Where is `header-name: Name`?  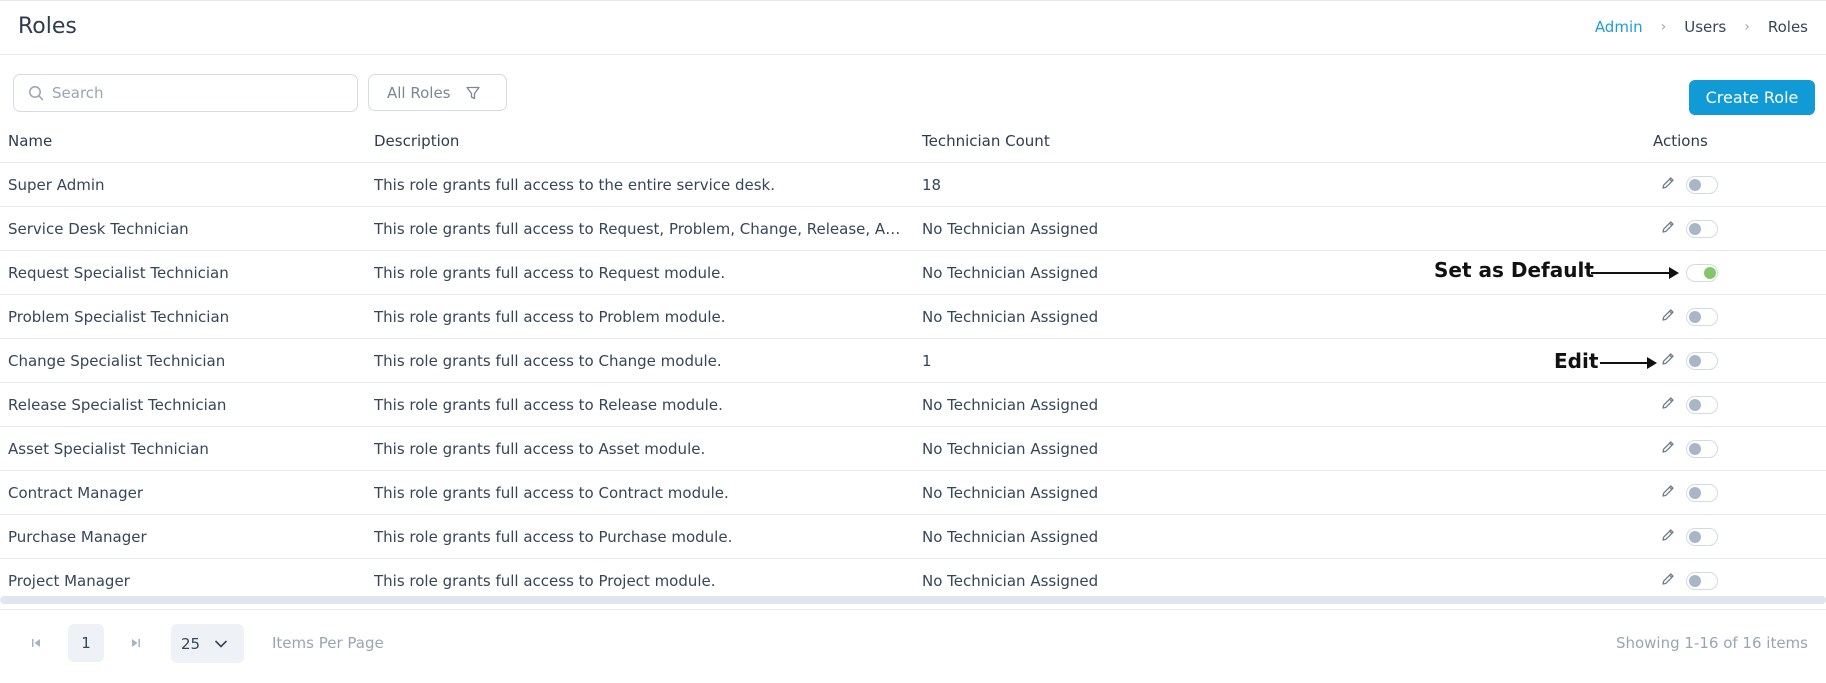 header-name: Name is located at coordinates (30, 141).